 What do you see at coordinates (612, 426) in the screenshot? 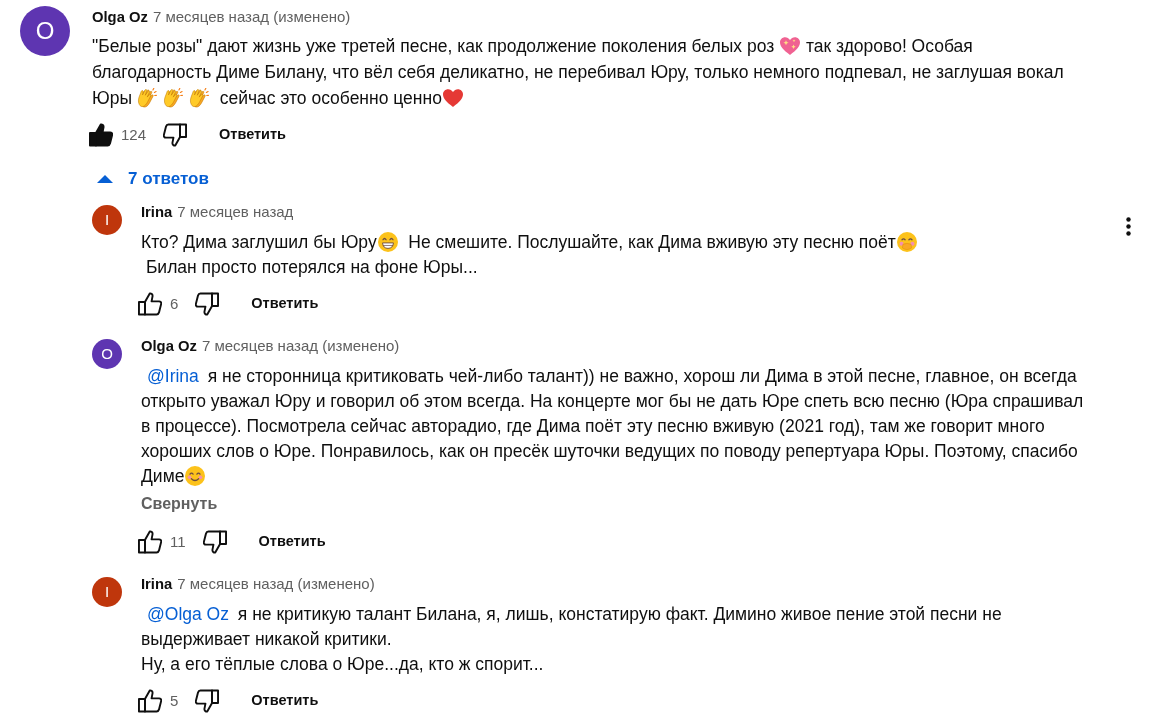
I see `comment-text: @Irina я не сторонница критиковать чей-либо талант)) не важно, хорош ли Дима в этой песне, главное, он всегда открыто уважал Юру и говорил об этом всегда. На концерте мог бы не дать Юре спеть всю песню (Юра спрашивал в процессе). Посмотрела сейчас авторадио, где Дима поёт эту песню вживую (2021 год), там же говорит много хороших слов о Юре. Понравилось, как он пресёк шуточки ведущих по поводу репертуара Юры. Поэтому, спасибо Диме` at bounding box center [612, 426].